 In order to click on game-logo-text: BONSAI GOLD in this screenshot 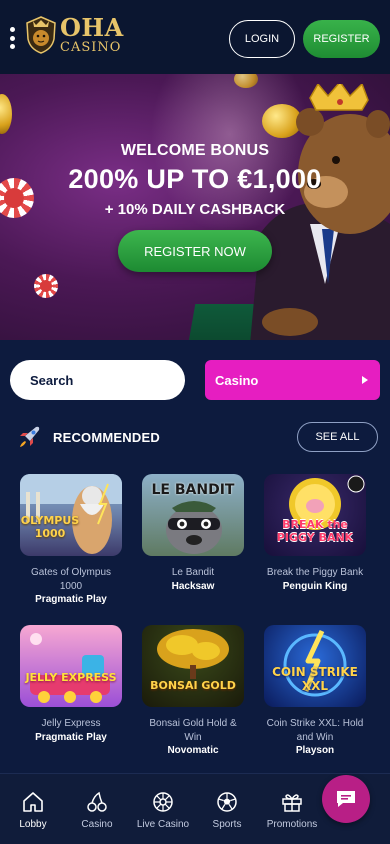, I will do `click(193, 685)`.